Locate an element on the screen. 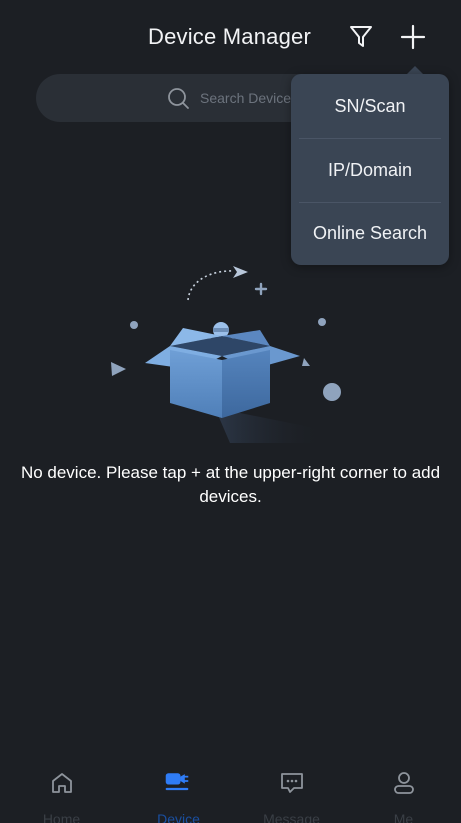 This screenshot has width=461, height=823. bottom-tab-bar: Home Device Message Me is located at coordinates (230, 791).